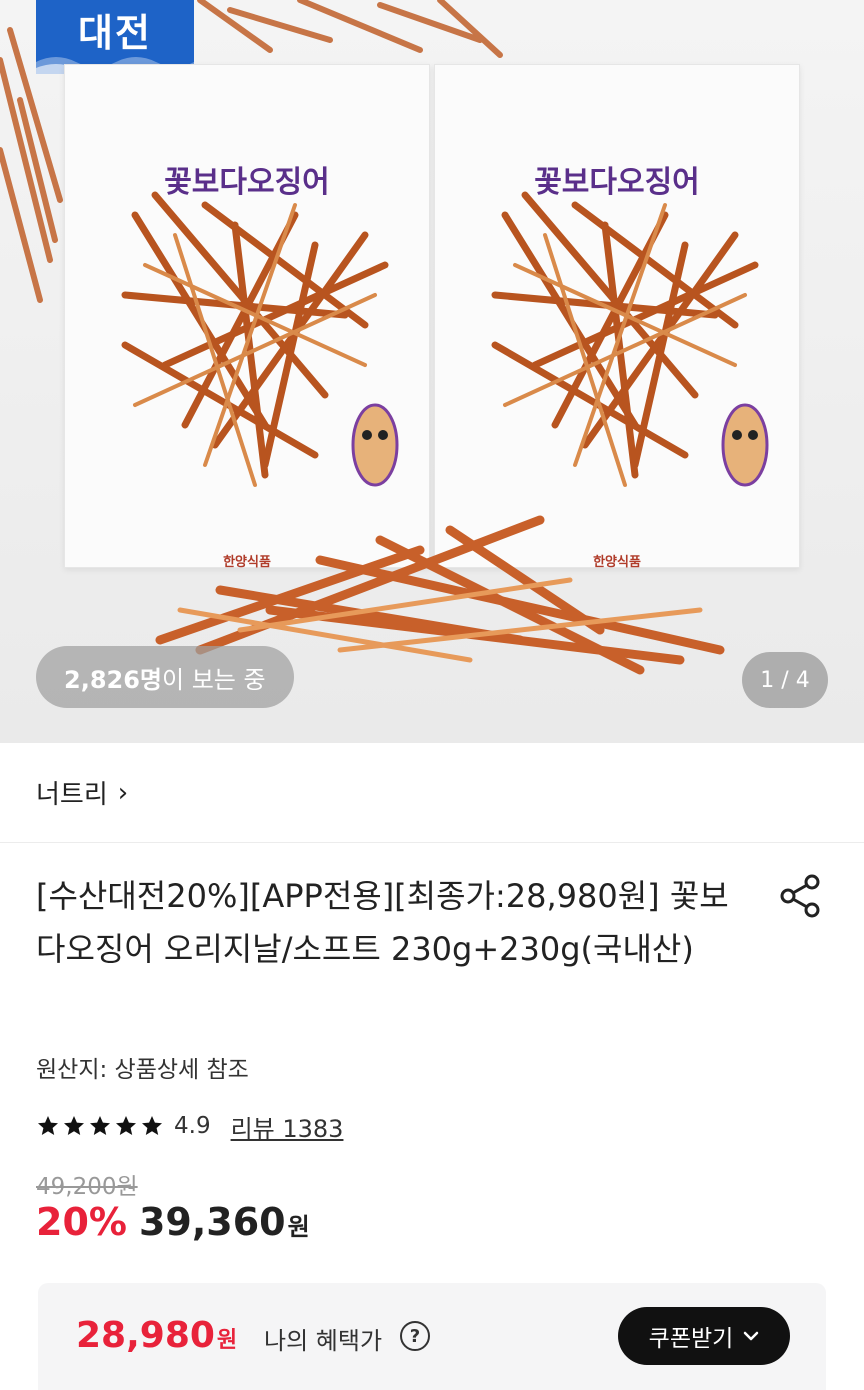 The width and height of the screenshot is (864, 1390). I want to click on benefit-label: 나의 혜택가, so click(323, 1341).